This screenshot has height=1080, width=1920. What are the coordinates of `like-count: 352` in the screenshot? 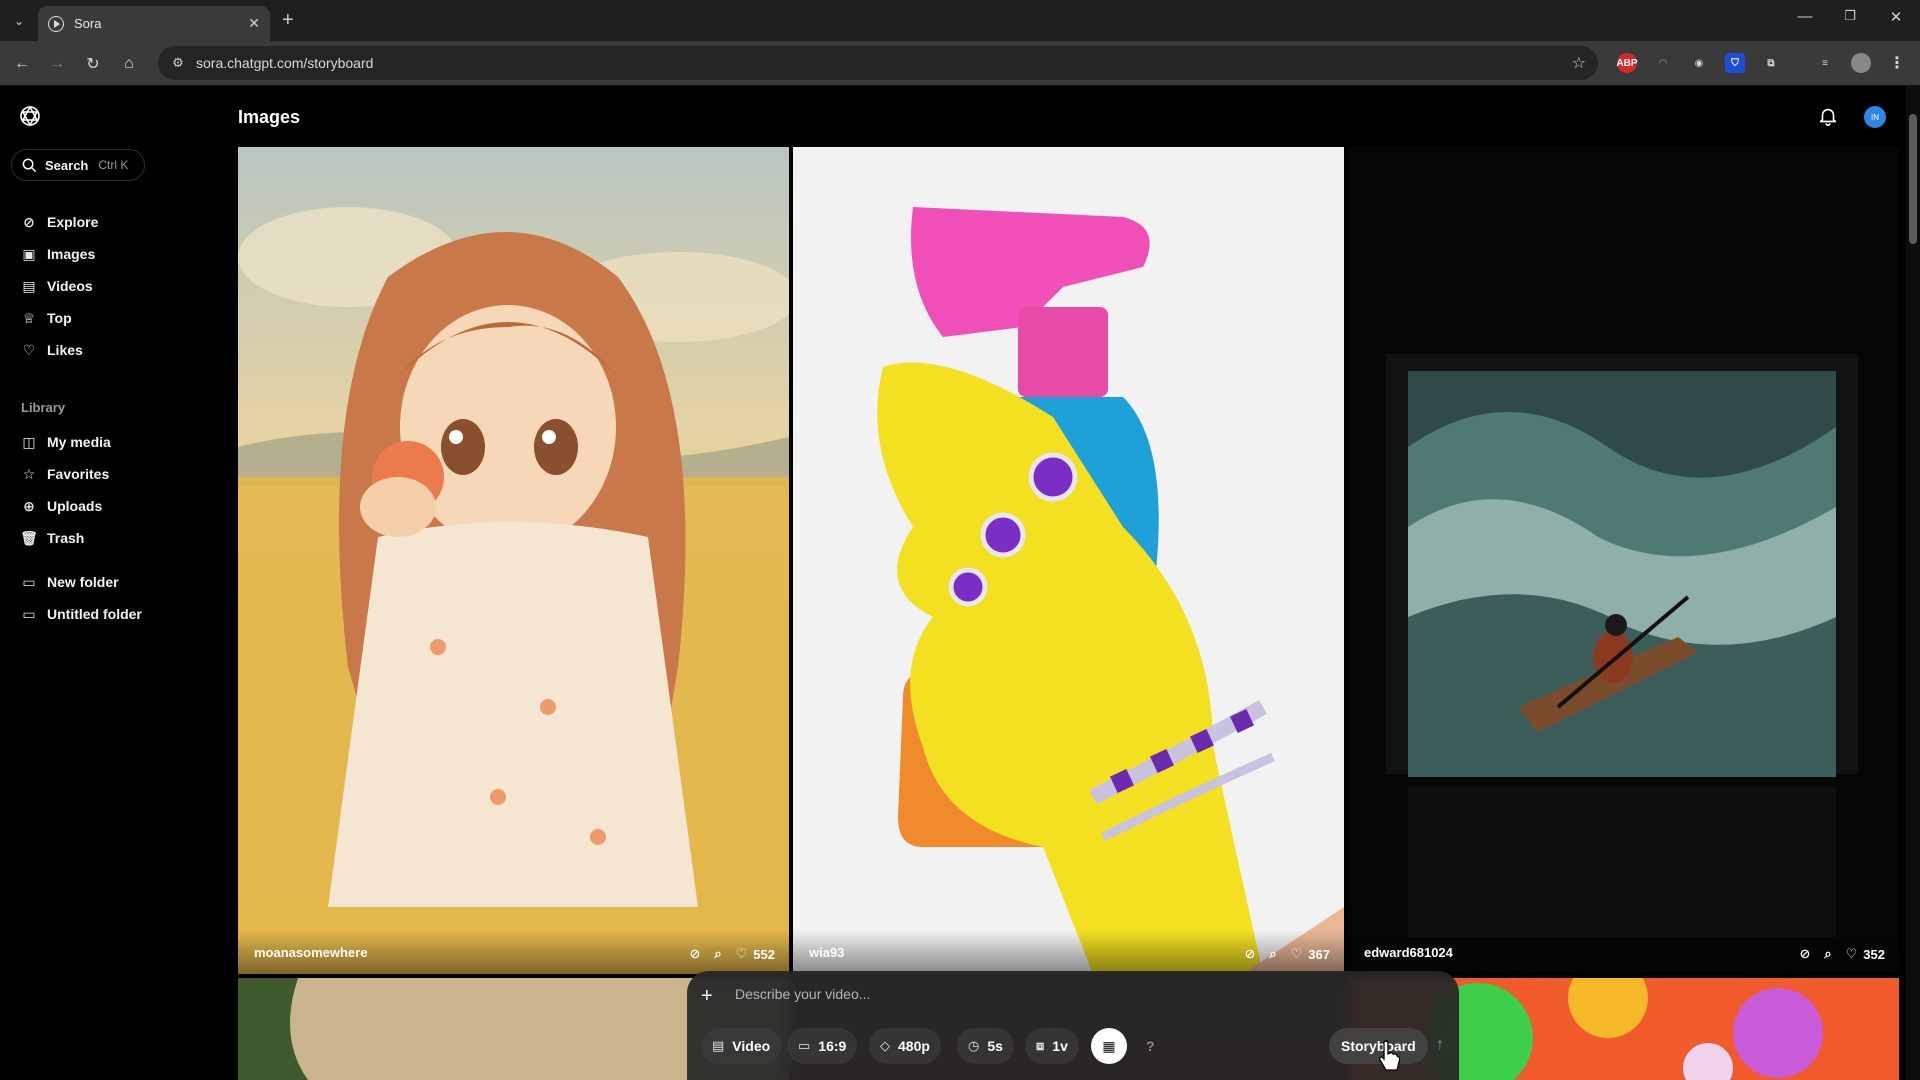 It's located at (1874, 954).